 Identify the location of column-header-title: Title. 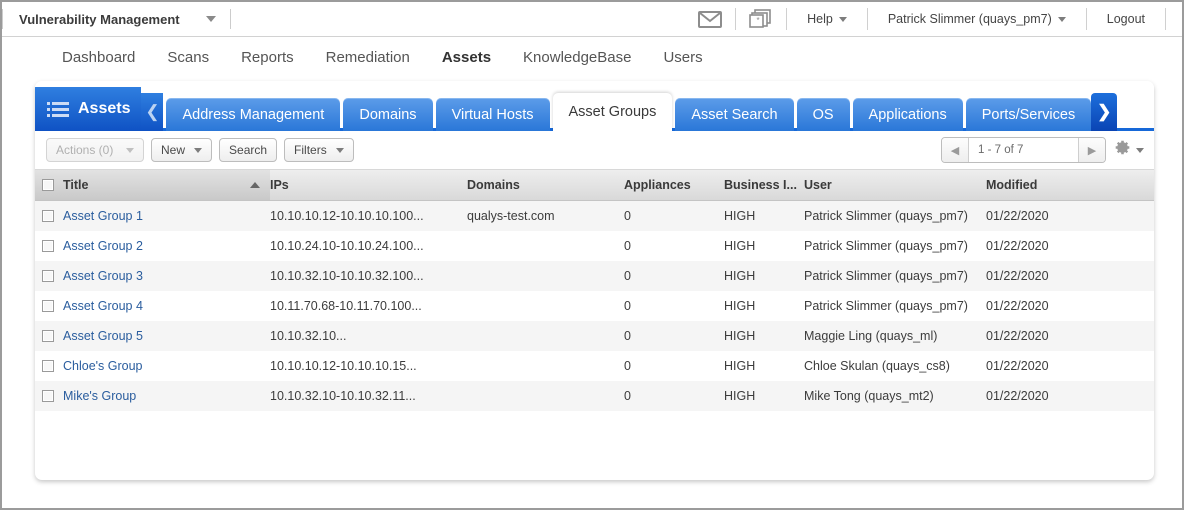
(165, 185).